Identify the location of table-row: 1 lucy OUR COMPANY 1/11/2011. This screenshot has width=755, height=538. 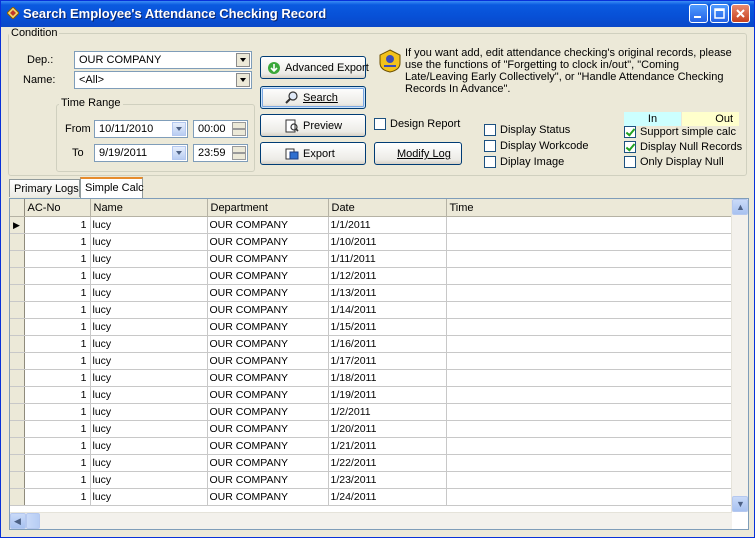
(371, 259).